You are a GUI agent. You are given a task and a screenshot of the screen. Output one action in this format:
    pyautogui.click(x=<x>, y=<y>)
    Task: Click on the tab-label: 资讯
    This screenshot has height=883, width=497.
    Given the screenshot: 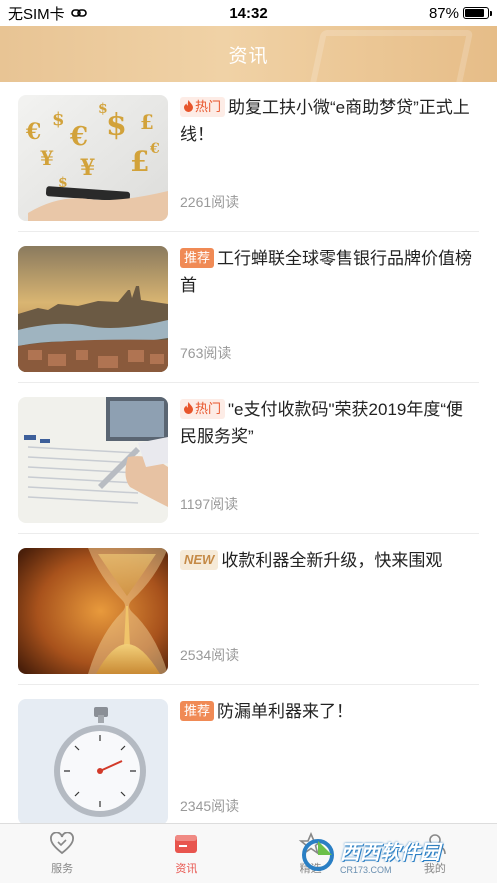 What is the action you would take?
    pyautogui.click(x=186, y=868)
    